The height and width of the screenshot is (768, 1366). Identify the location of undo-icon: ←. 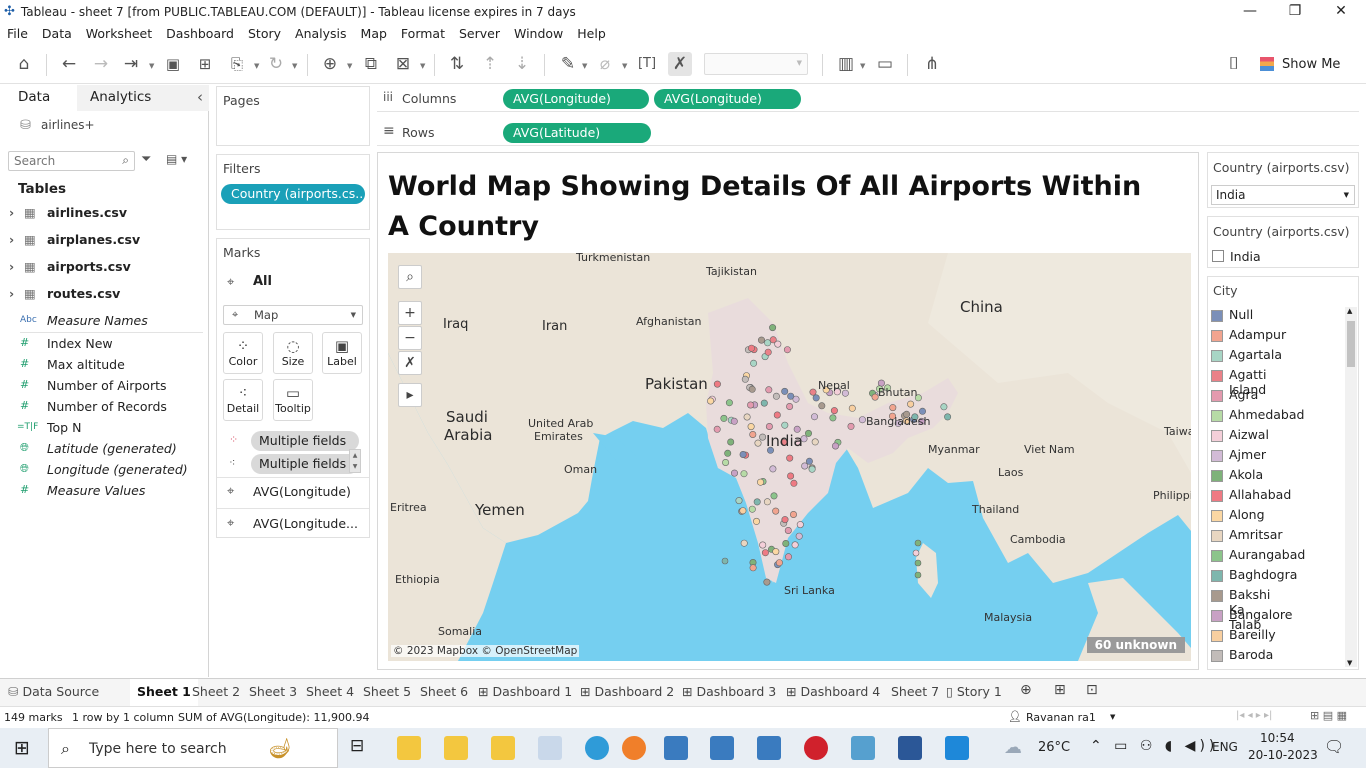
(69, 64).